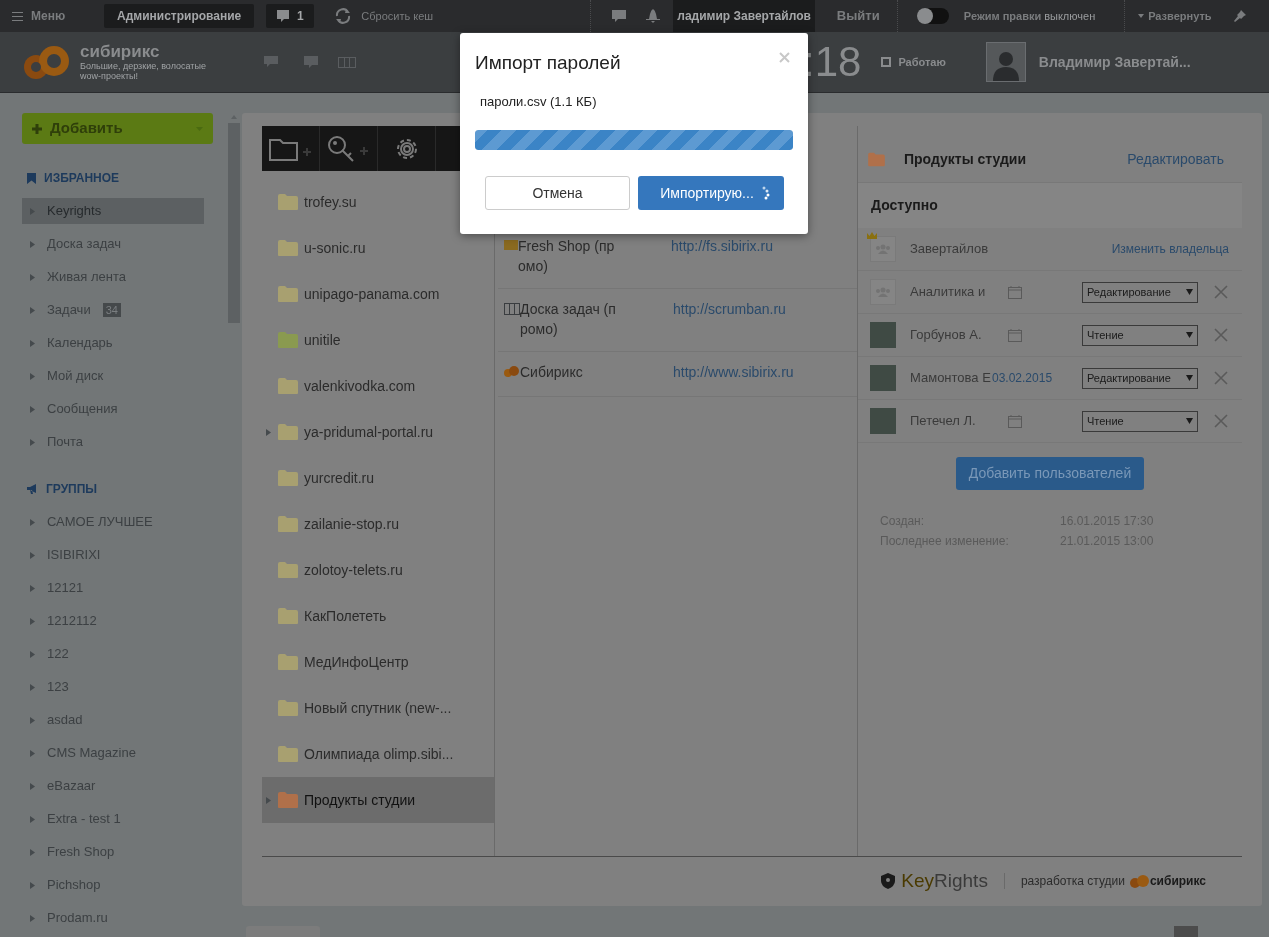 This screenshot has height=937, width=1269. What do you see at coordinates (378, 248) in the screenshot?
I see `folder-item: u-sonic.ru` at bounding box center [378, 248].